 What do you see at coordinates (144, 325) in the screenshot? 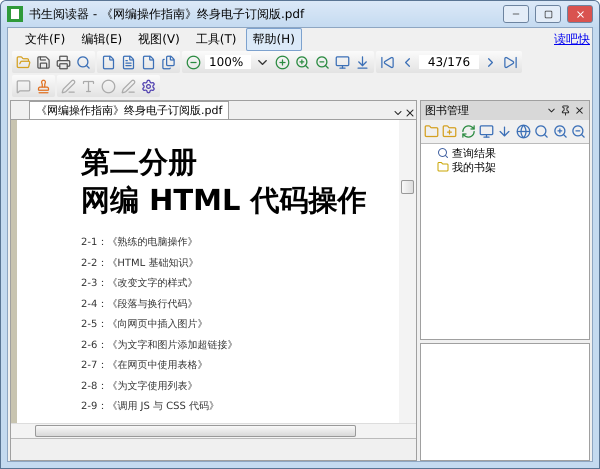
I see `toc-entry: 2-5：《向网页中插入图片》` at bounding box center [144, 325].